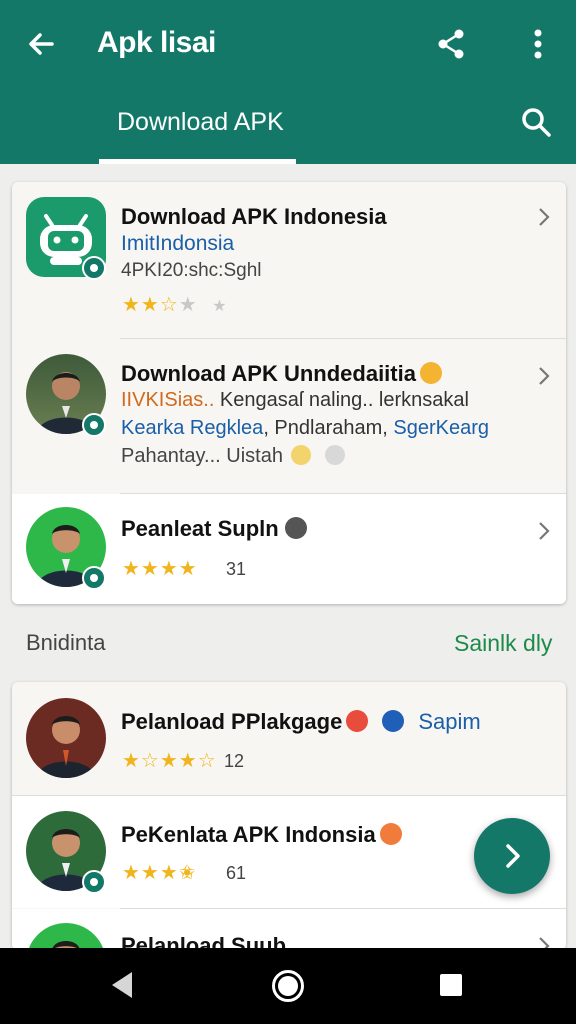  I want to click on tab-download-apk: Download APK, so click(197, 132).